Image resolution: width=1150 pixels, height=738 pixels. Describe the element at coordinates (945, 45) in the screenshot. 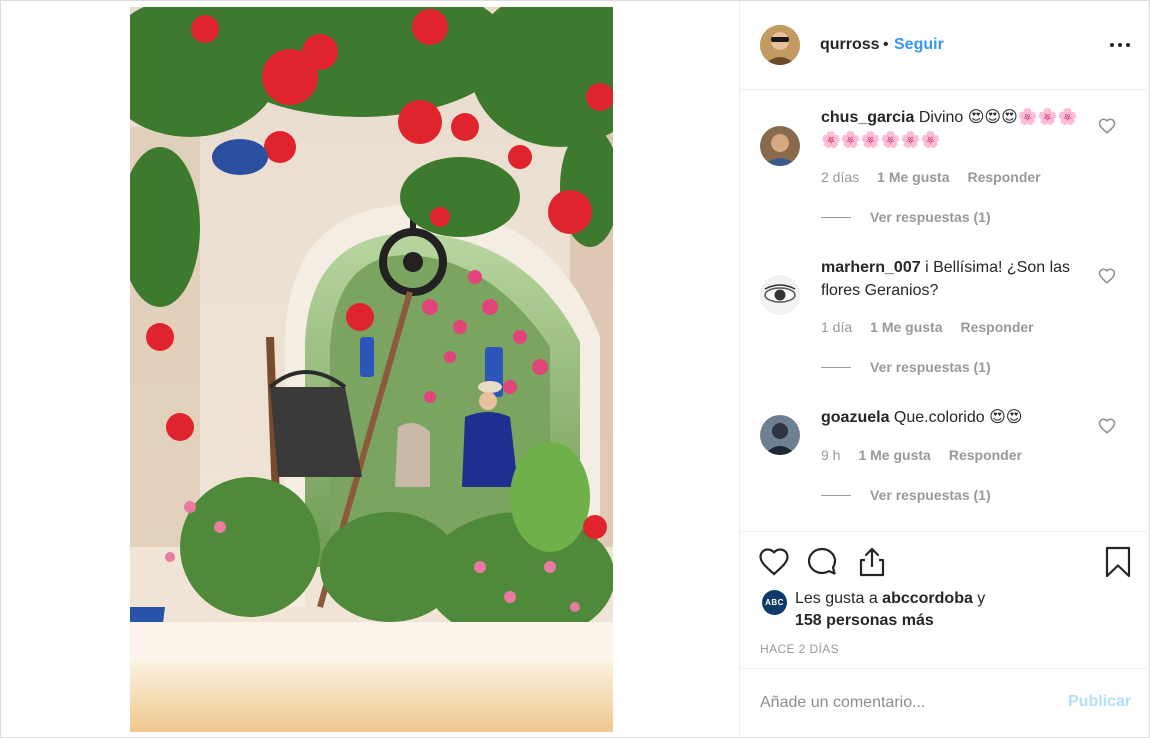

I see `post-header: qurross • Seguir` at that location.